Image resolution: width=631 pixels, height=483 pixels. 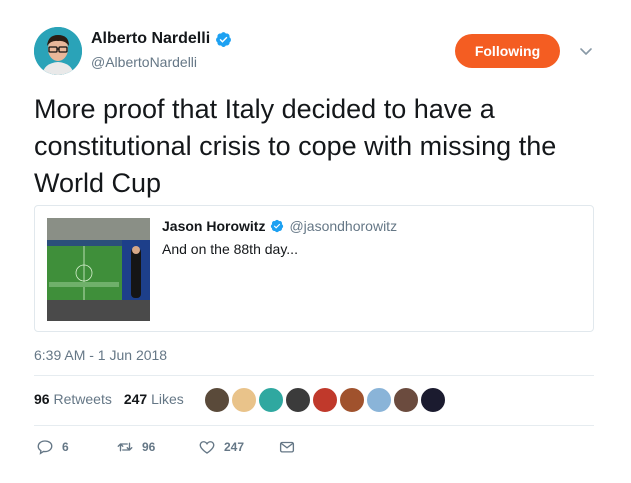 I want to click on author-avatar, so click(x=58, y=51).